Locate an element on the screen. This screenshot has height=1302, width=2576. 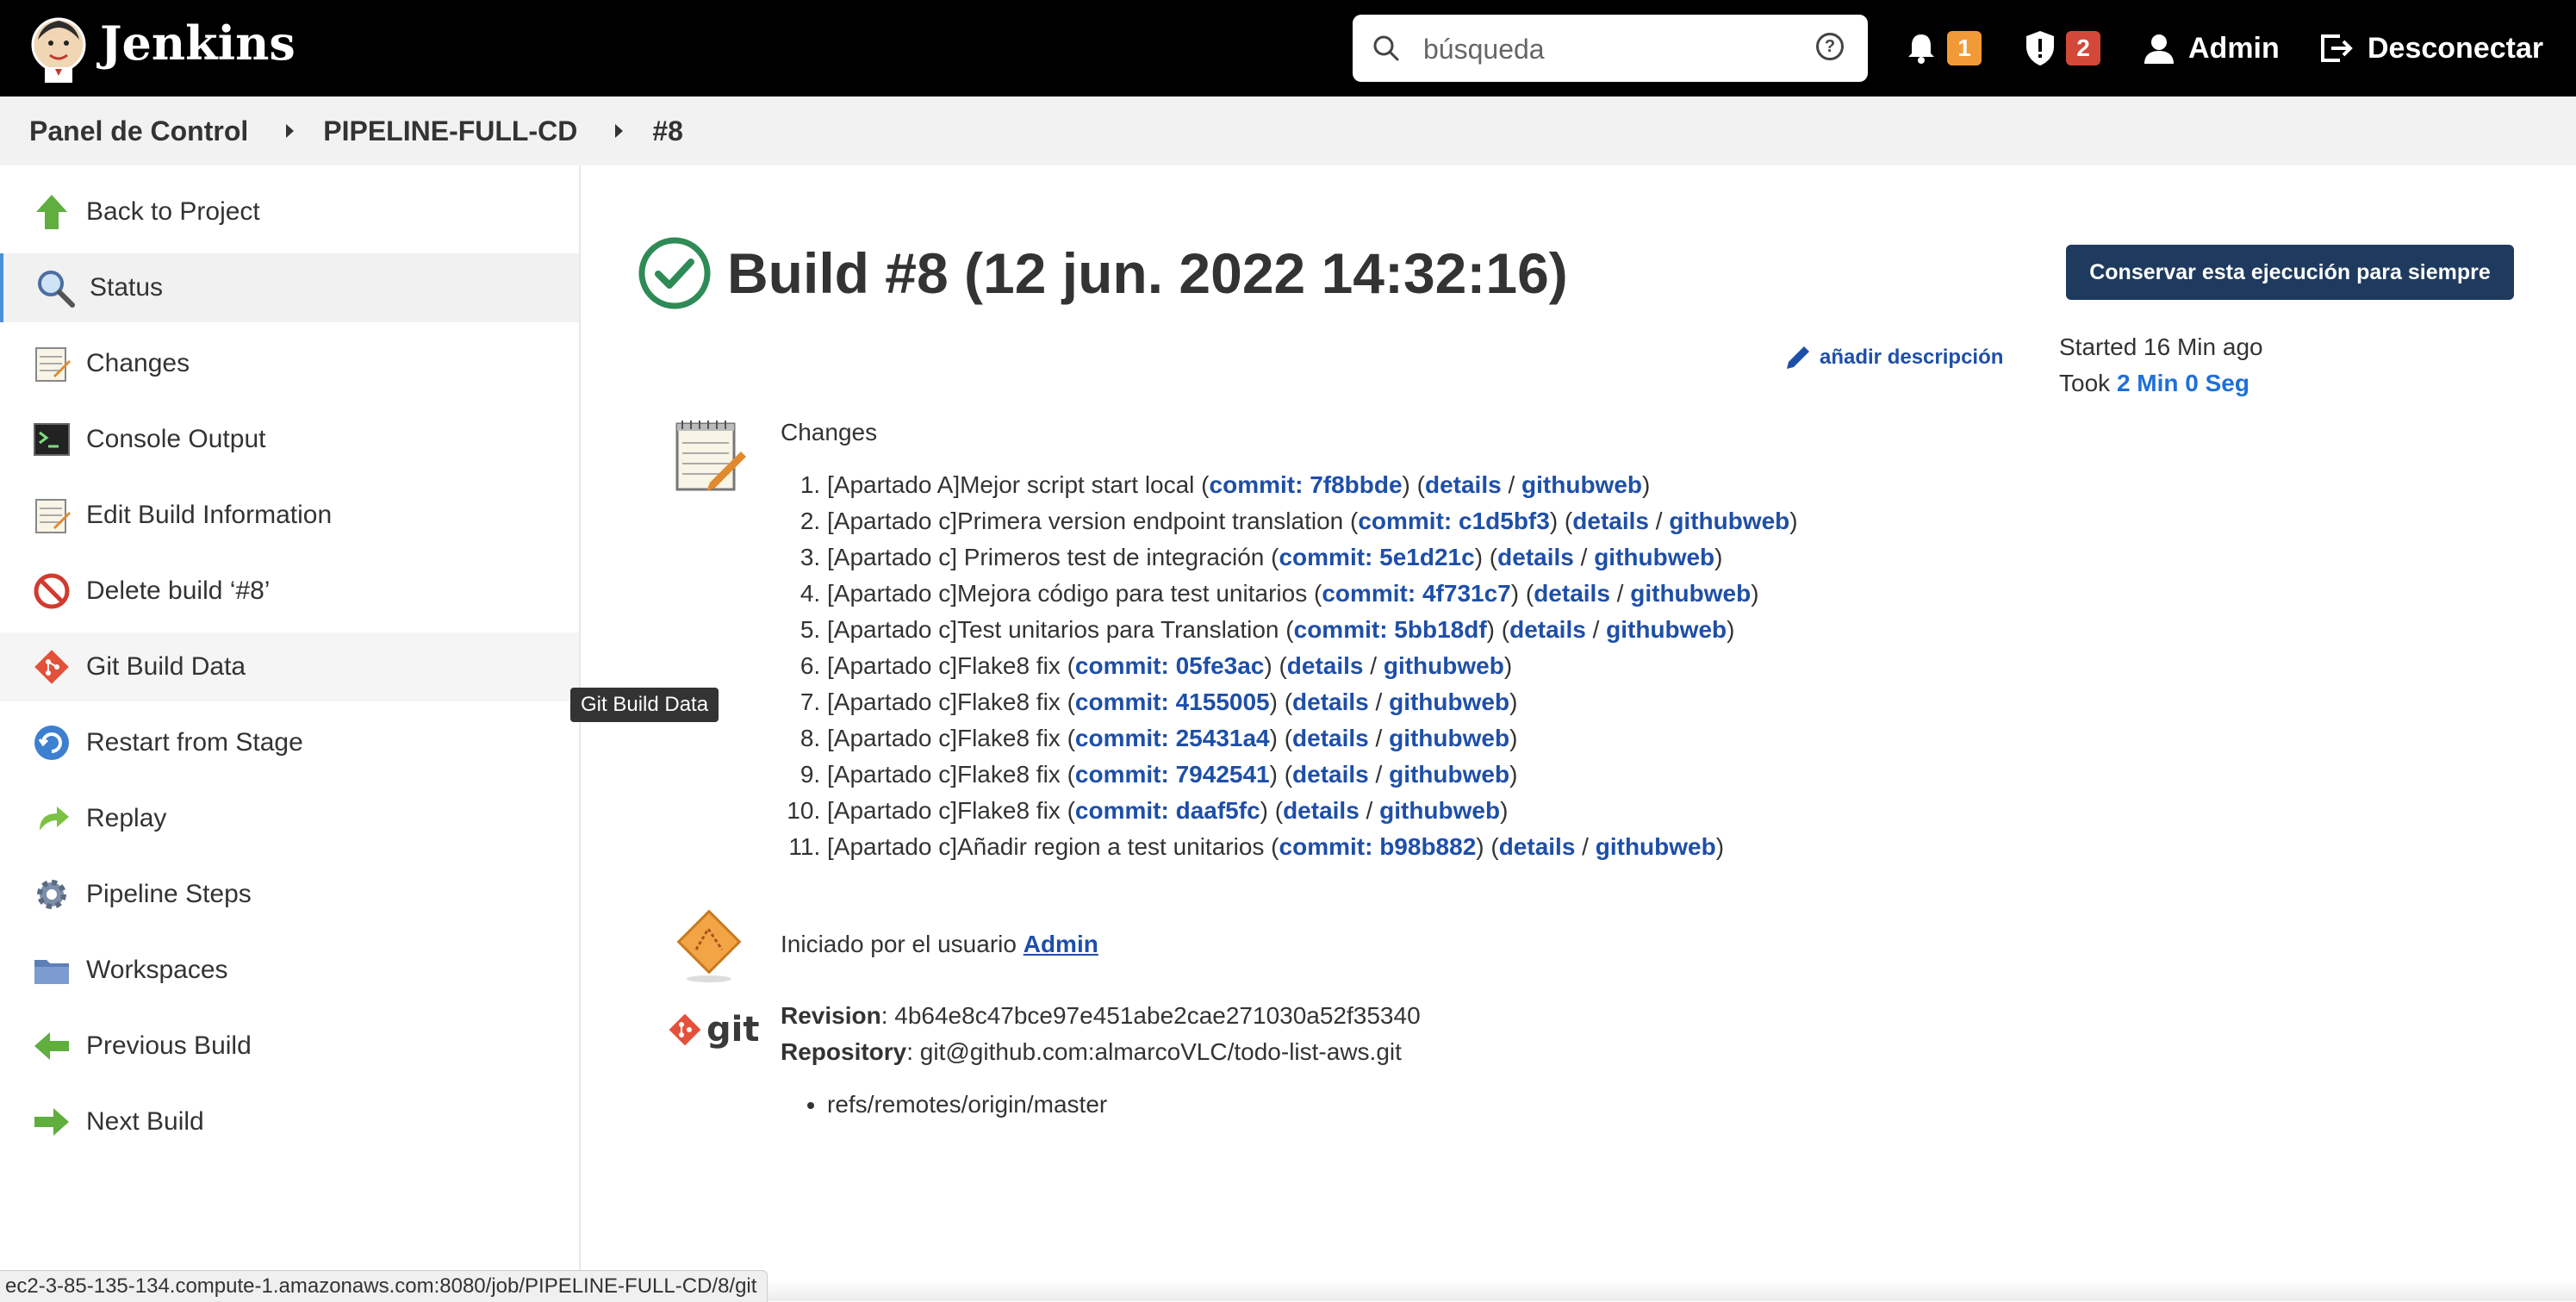
user-name: Admin is located at coordinates (2234, 48).